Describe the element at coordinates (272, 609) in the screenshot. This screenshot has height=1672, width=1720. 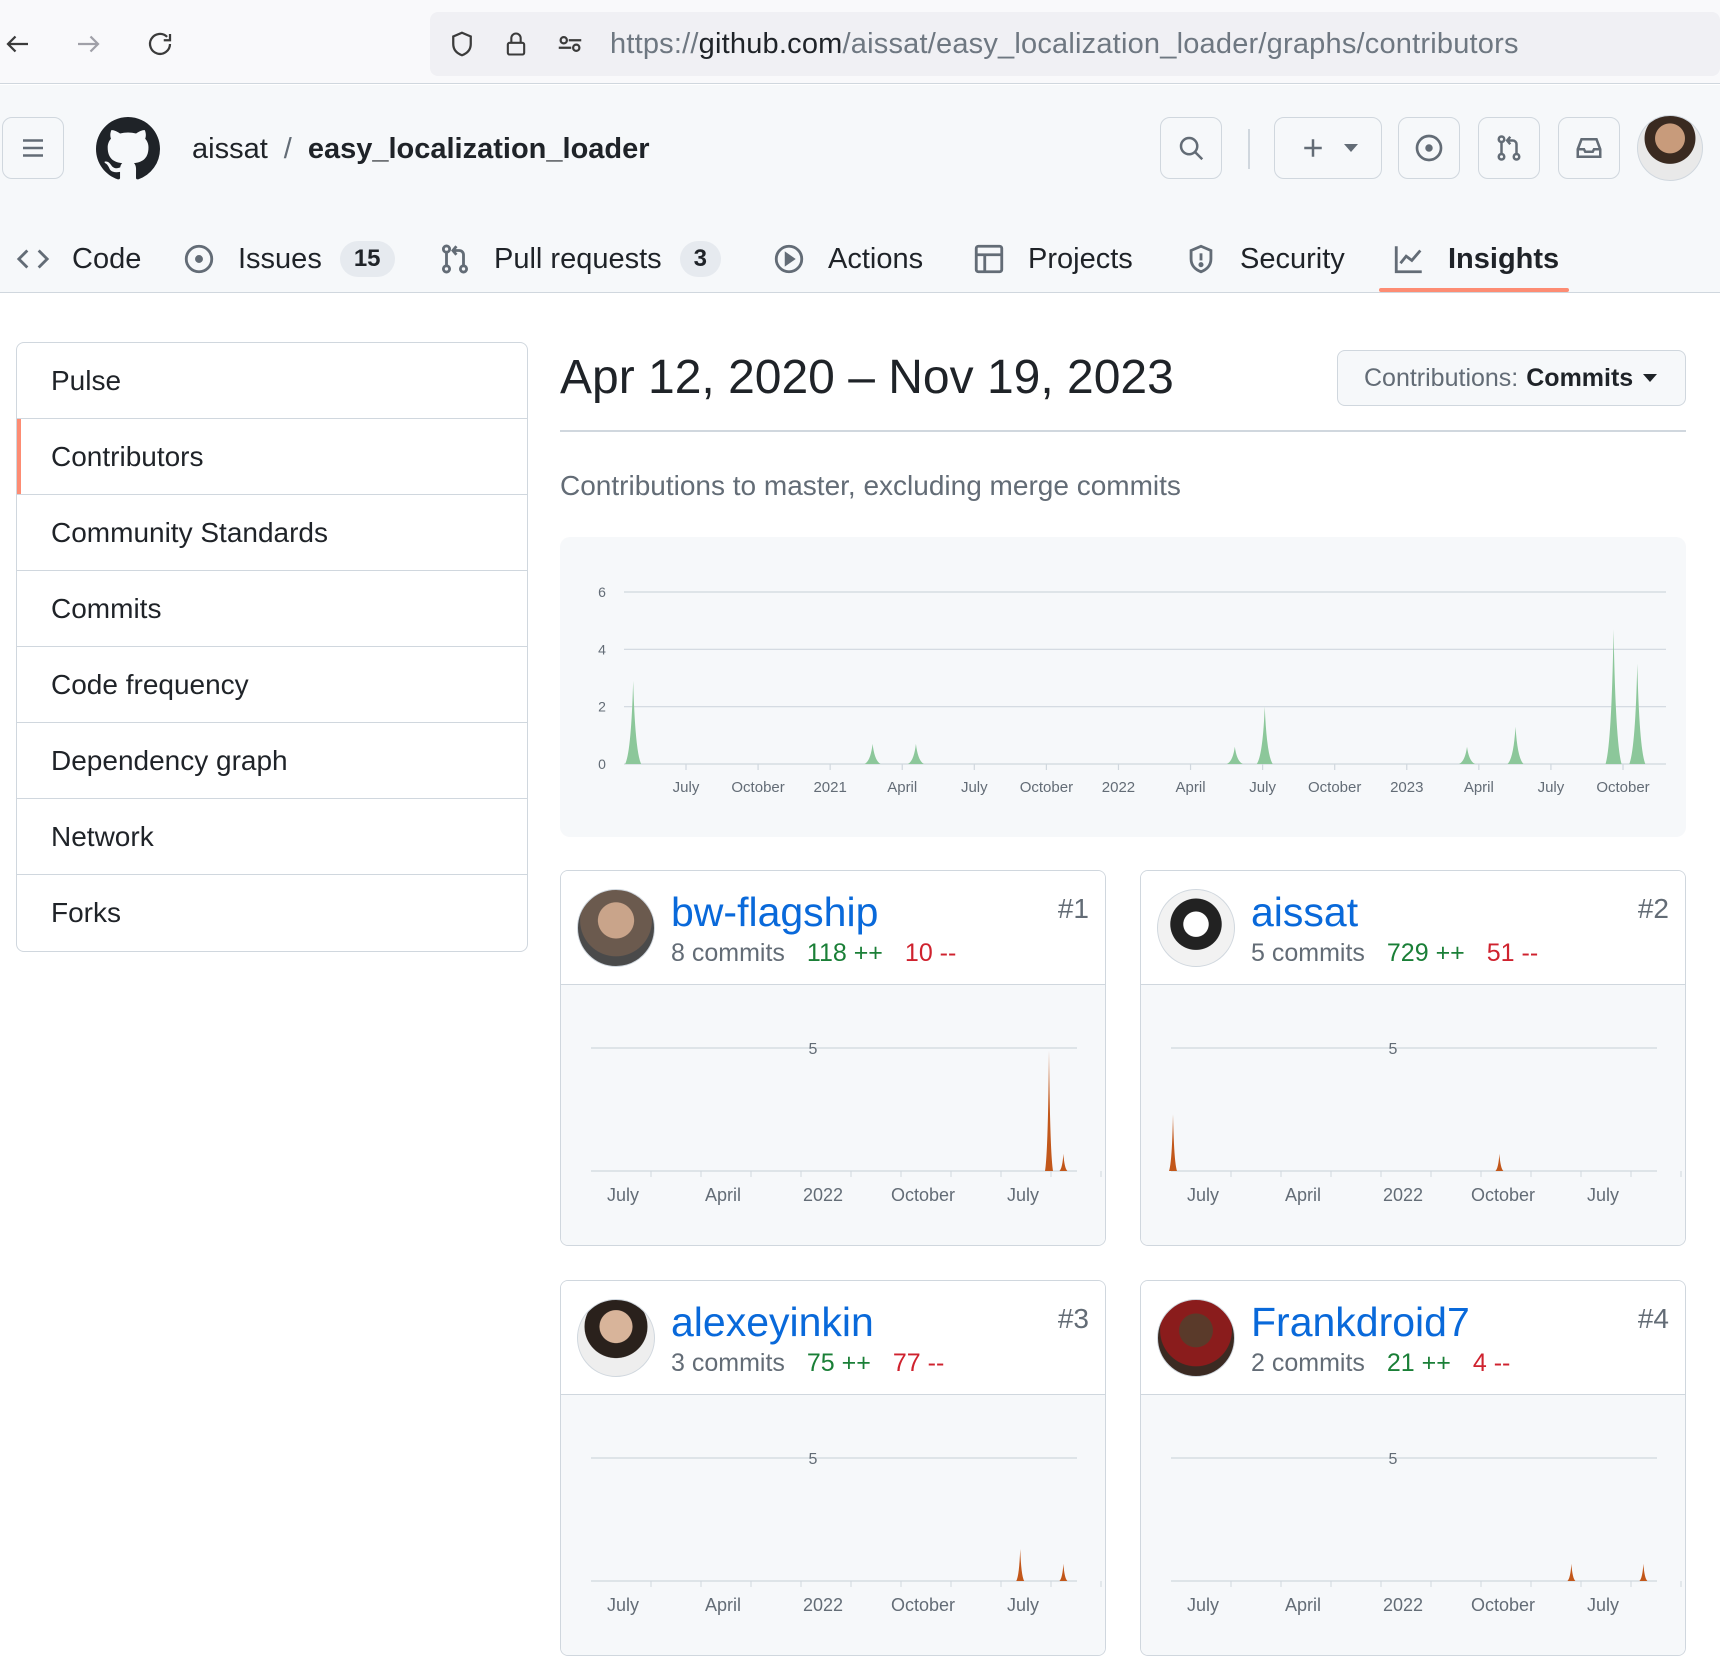
I see `sidebar-item-commits: Commits` at that location.